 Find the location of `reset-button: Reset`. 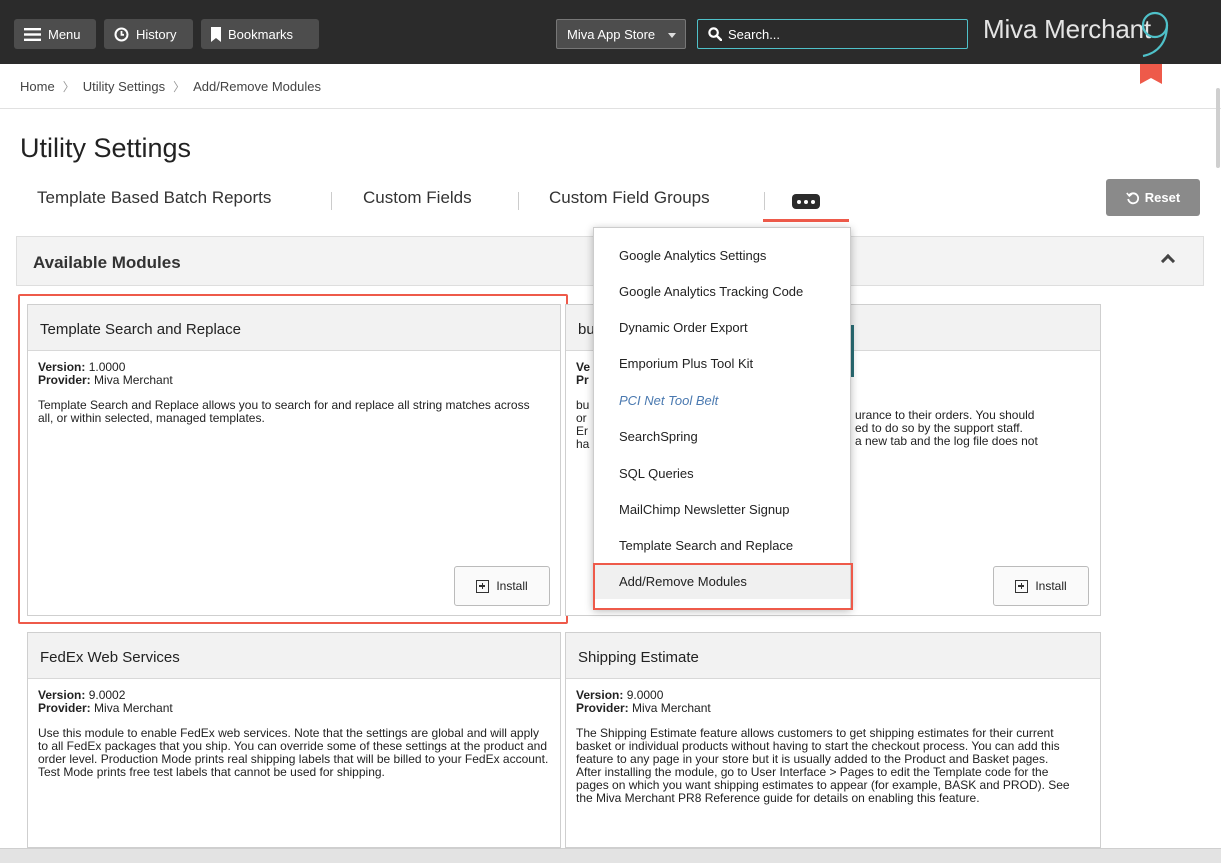

reset-button: Reset is located at coordinates (1153, 197).